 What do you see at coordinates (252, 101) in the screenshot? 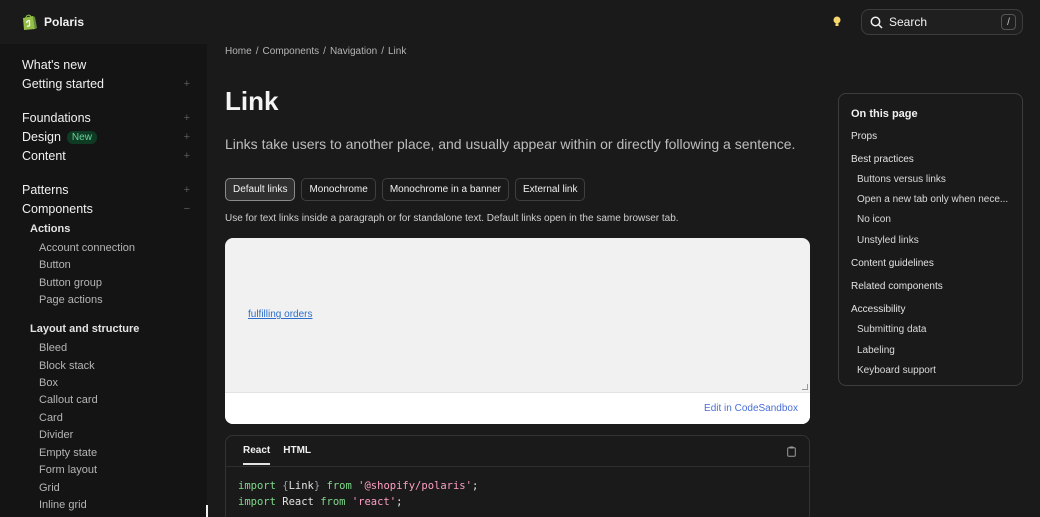
I see `page-title: Link` at bounding box center [252, 101].